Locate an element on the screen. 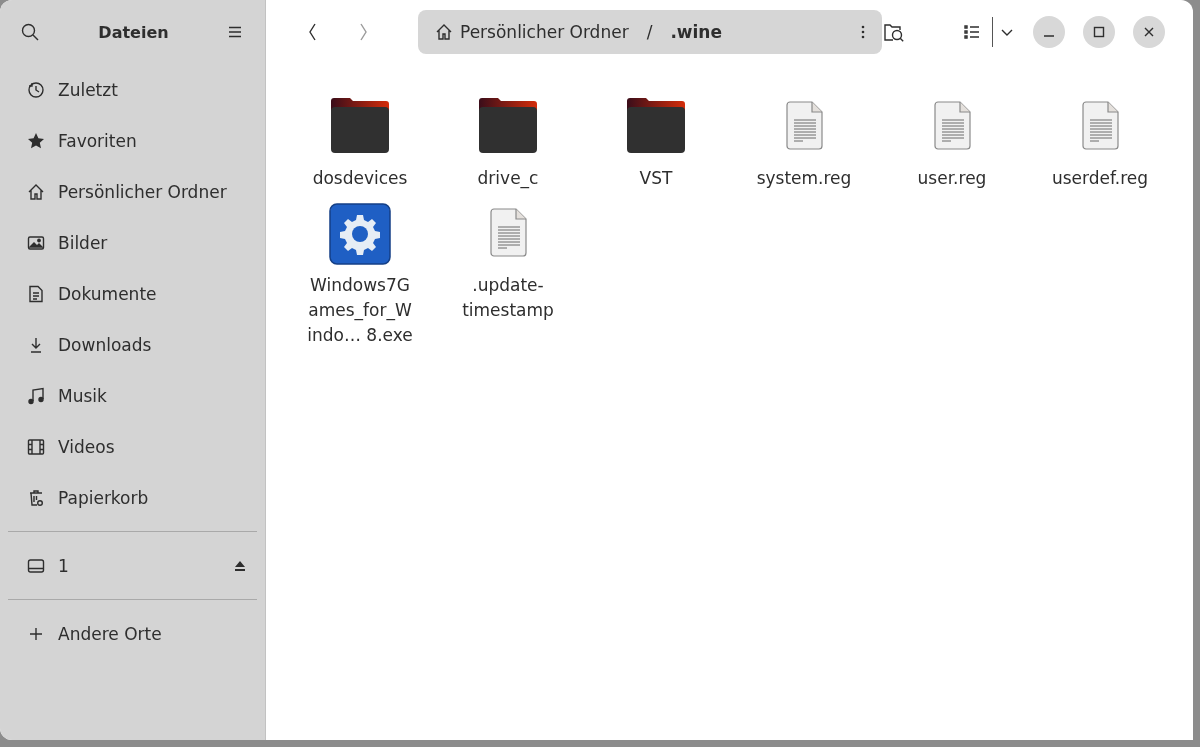  close-icon is located at coordinates (1149, 32).